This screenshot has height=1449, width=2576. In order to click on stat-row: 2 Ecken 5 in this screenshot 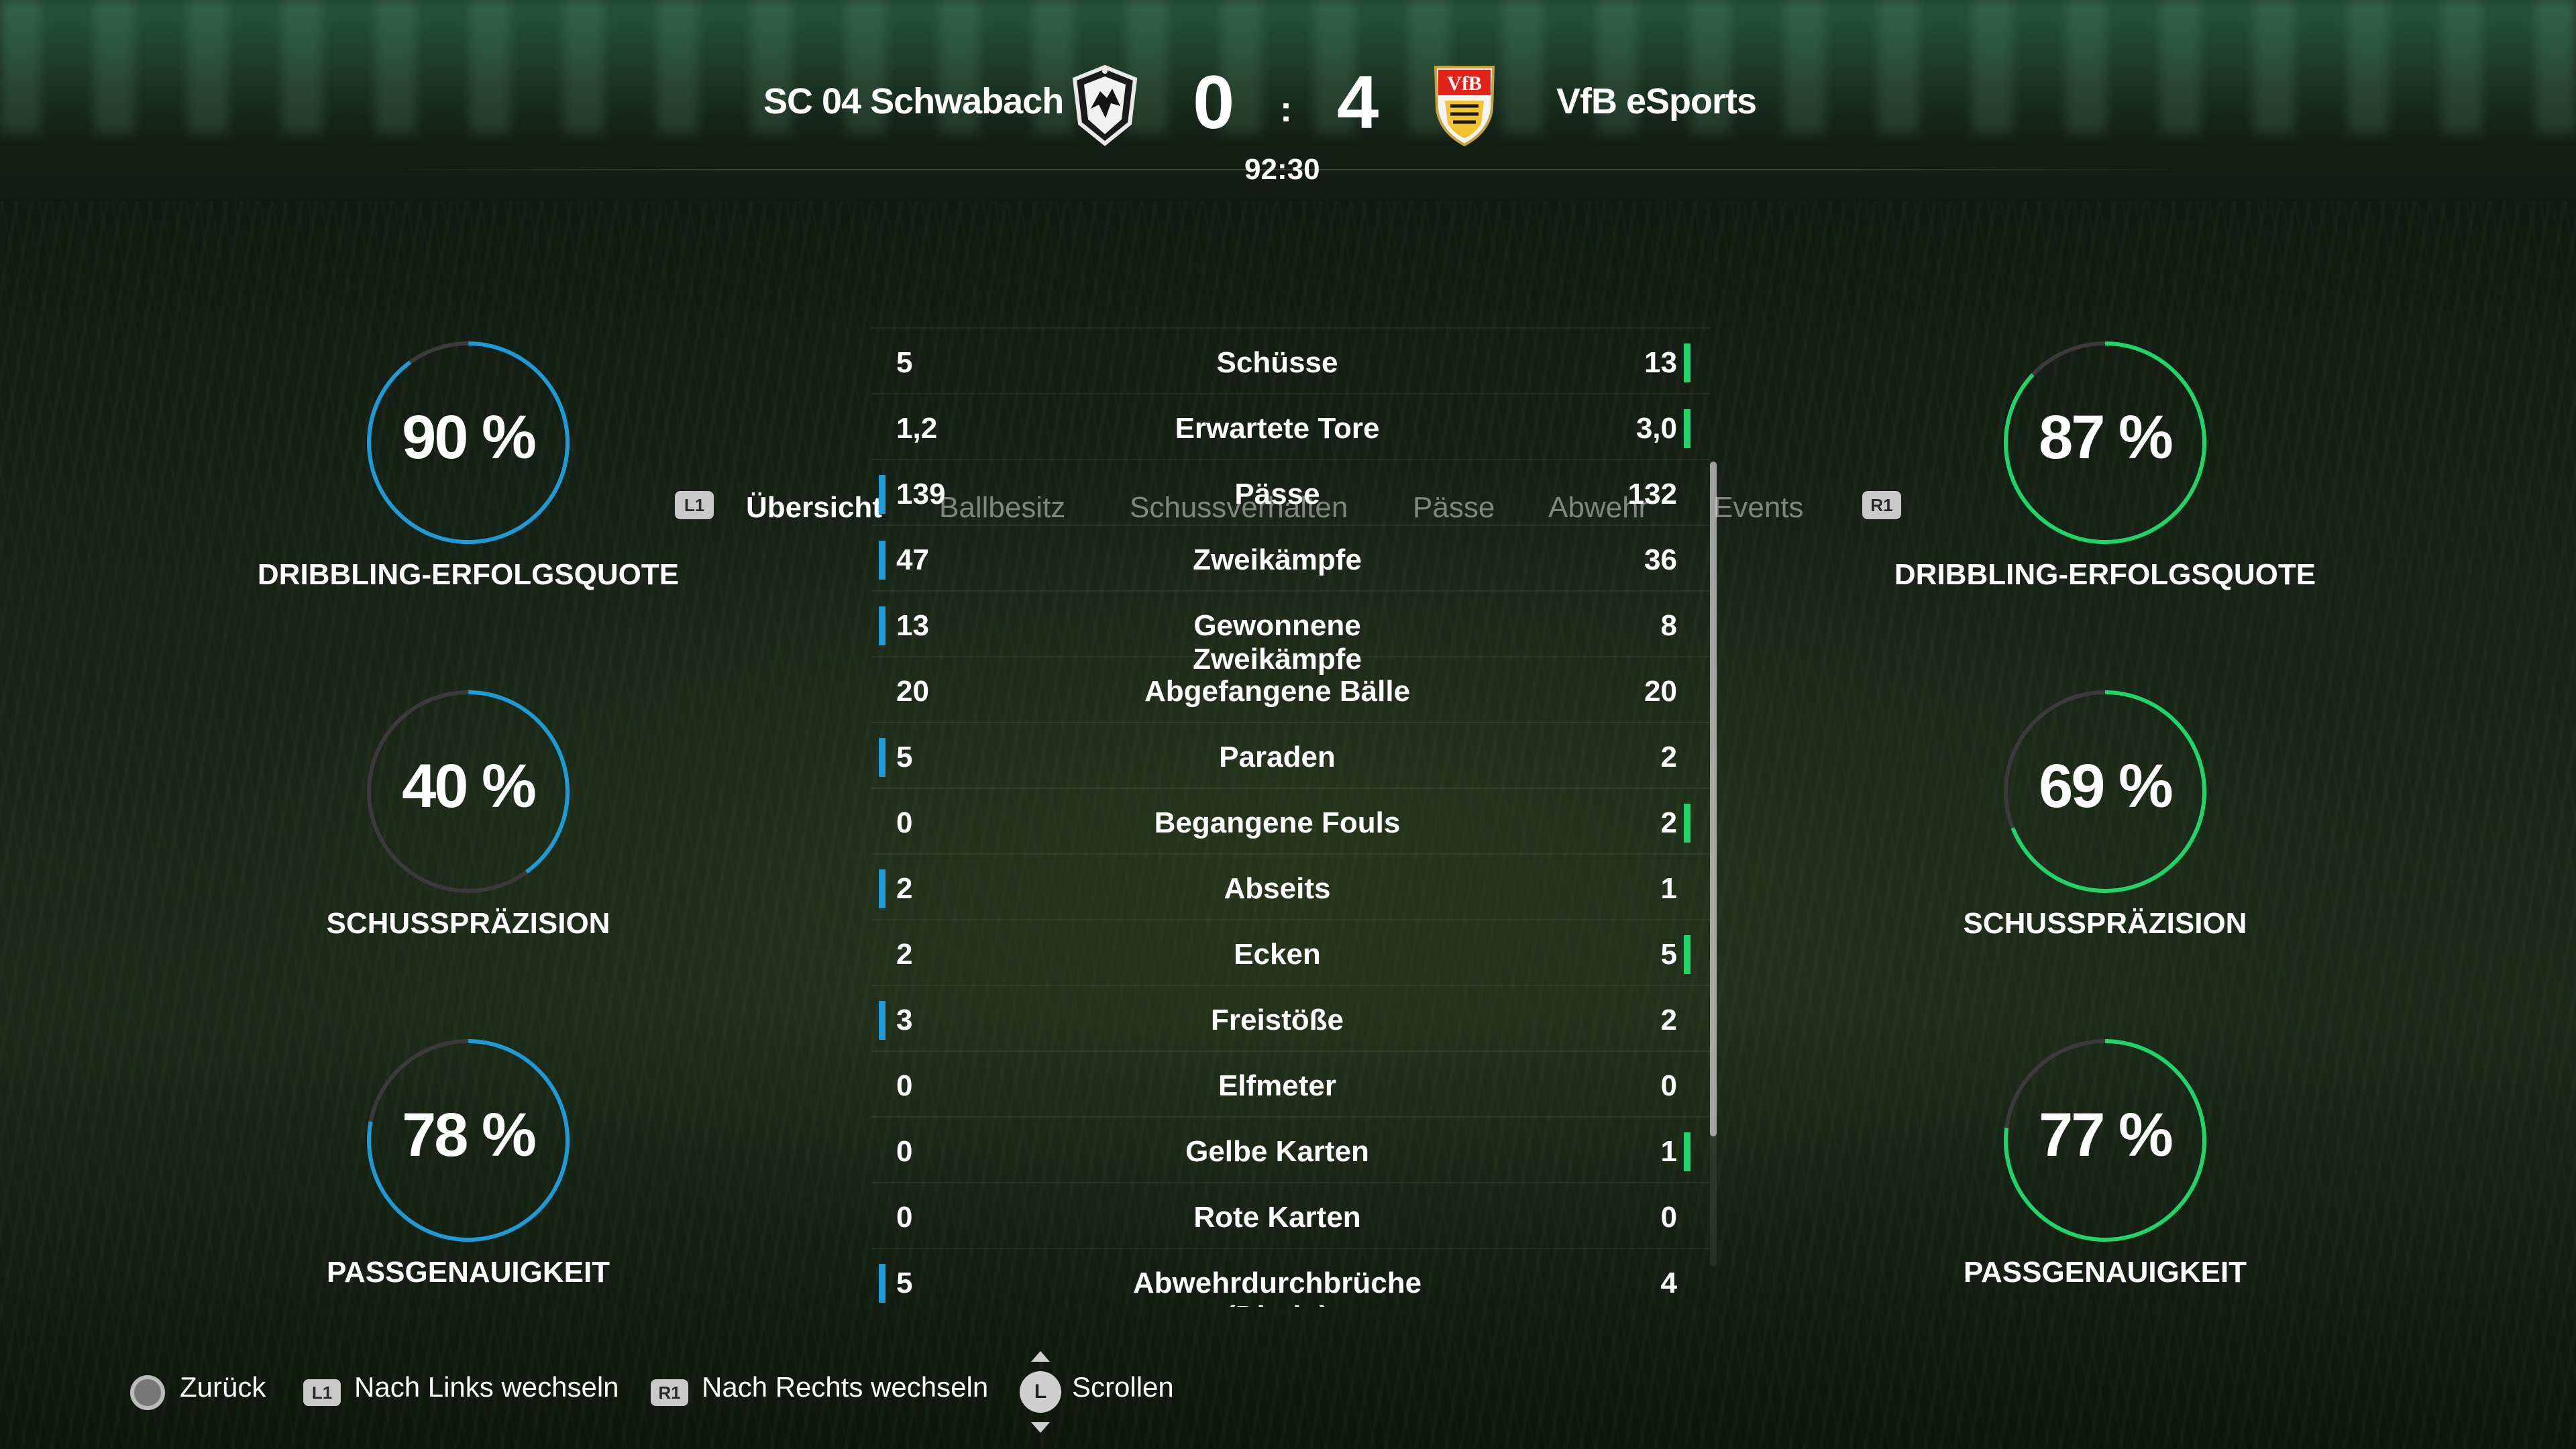, I will do `click(1291, 952)`.